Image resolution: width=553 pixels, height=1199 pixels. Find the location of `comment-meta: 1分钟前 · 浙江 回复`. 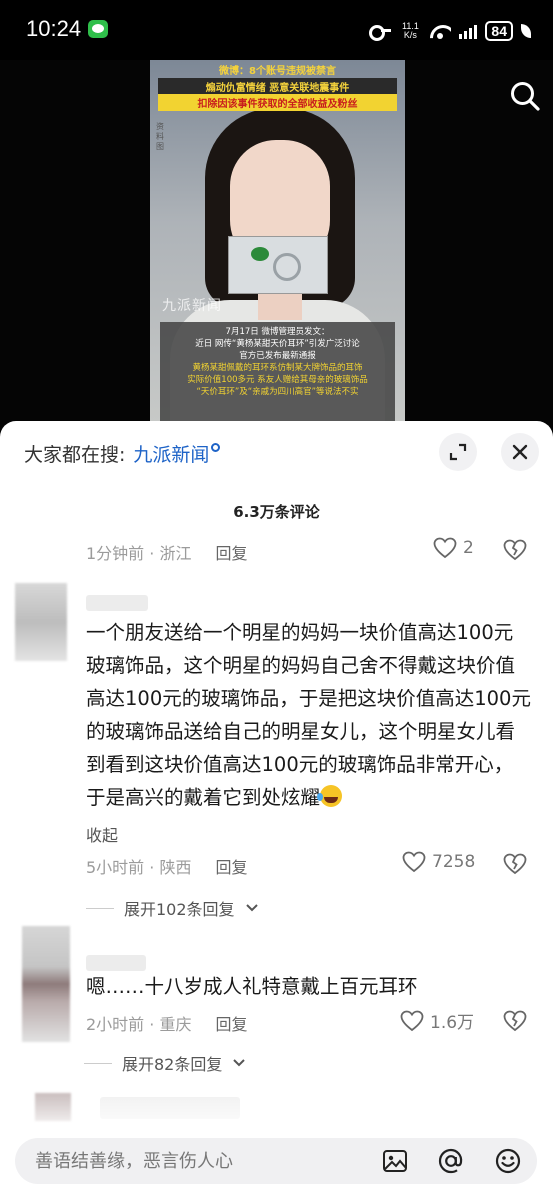

comment-meta: 1分钟前 · 浙江 回复 is located at coordinates (167, 553).